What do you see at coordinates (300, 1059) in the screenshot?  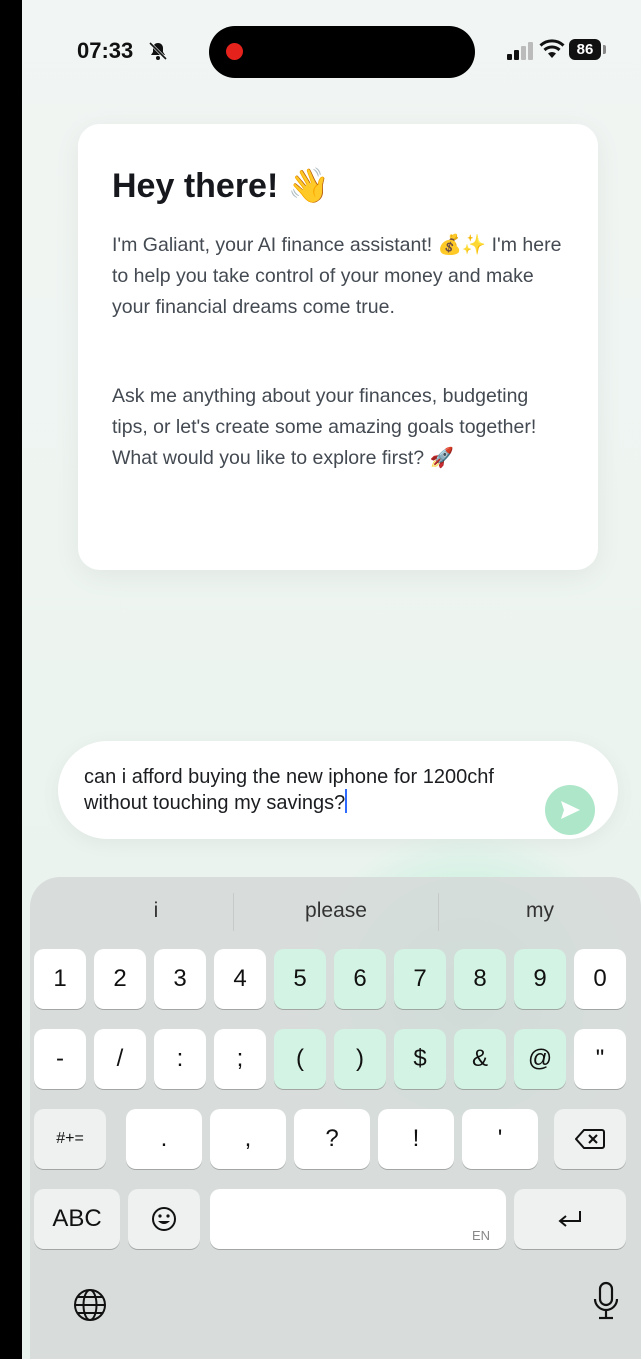 I see `key-open-paren: (` at bounding box center [300, 1059].